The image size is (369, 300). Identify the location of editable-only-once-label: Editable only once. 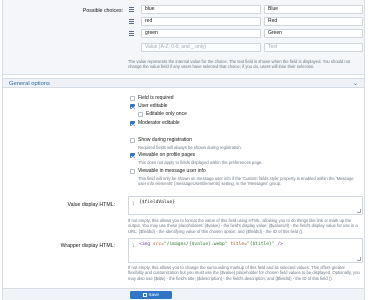
(166, 114).